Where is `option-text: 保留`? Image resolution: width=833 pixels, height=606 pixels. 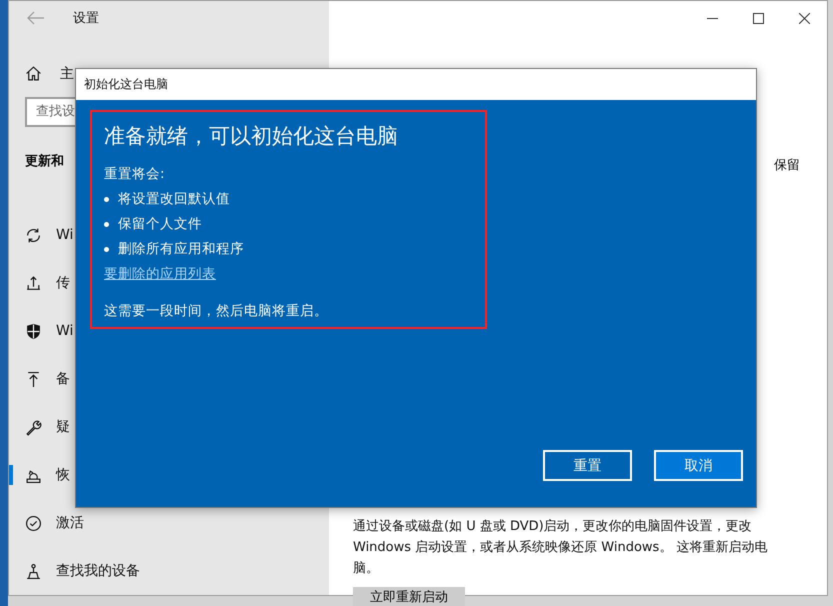 option-text: 保留 is located at coordinates (787, 165).